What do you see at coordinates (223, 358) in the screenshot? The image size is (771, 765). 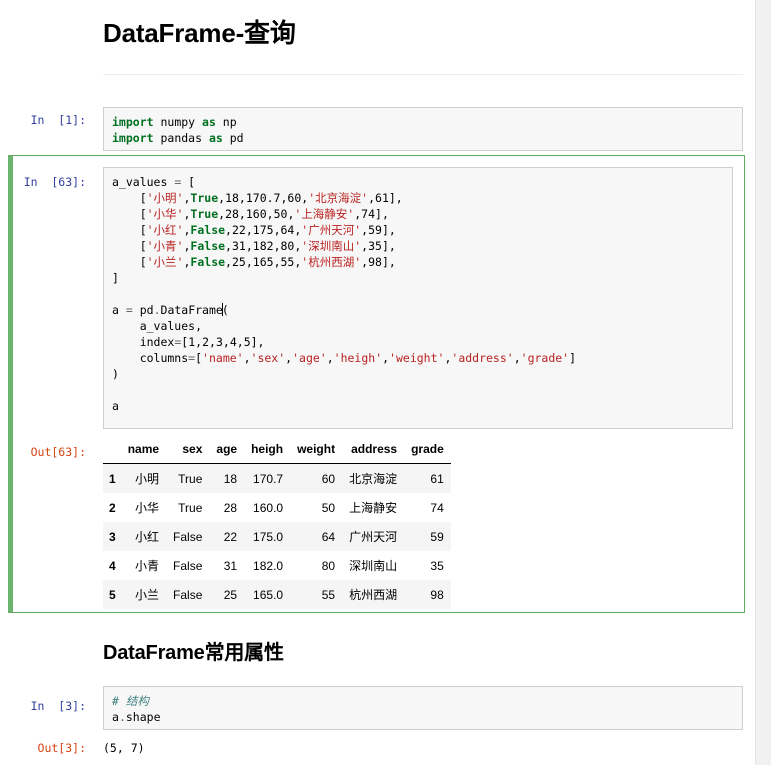 I see `code-token: 'name'` at bounding box center [223, 358].